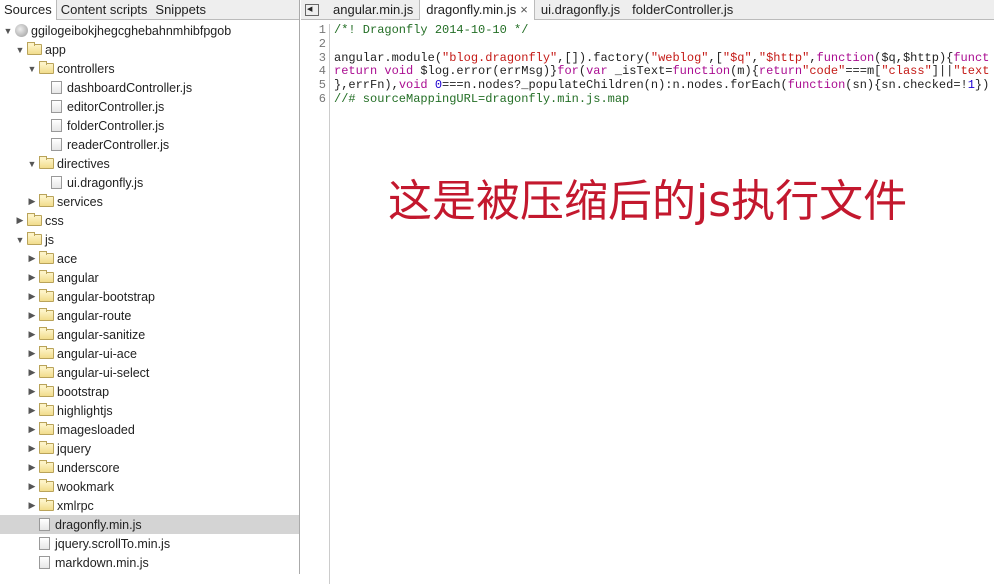  Describe the element at coordinates (149, 353) in the screenshot. I see `tree-folder-item: ▶ angular-ui-ace` at that location.